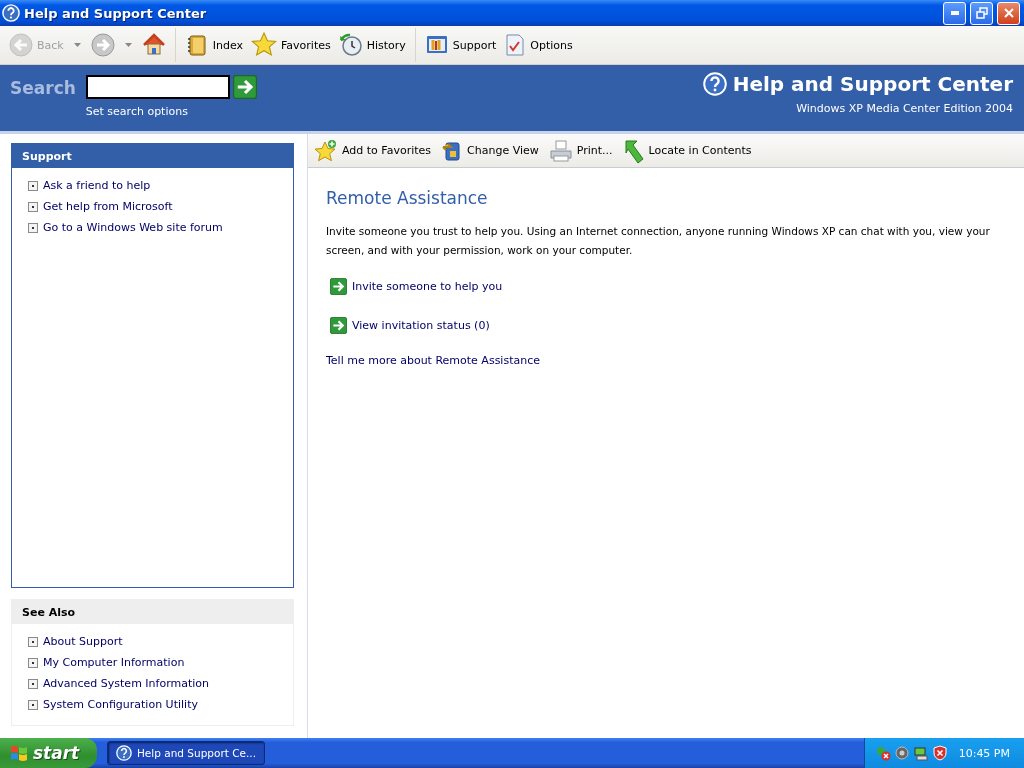 The height and width of the screenshot is (768, 1024). I want to click on star-icon, so click(264, 45).